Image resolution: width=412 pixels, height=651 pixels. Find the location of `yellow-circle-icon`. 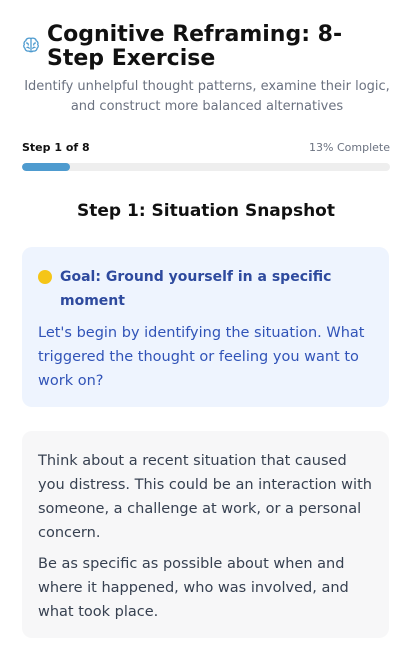

yellow-circle-icon is located at coordinates (45, 277).